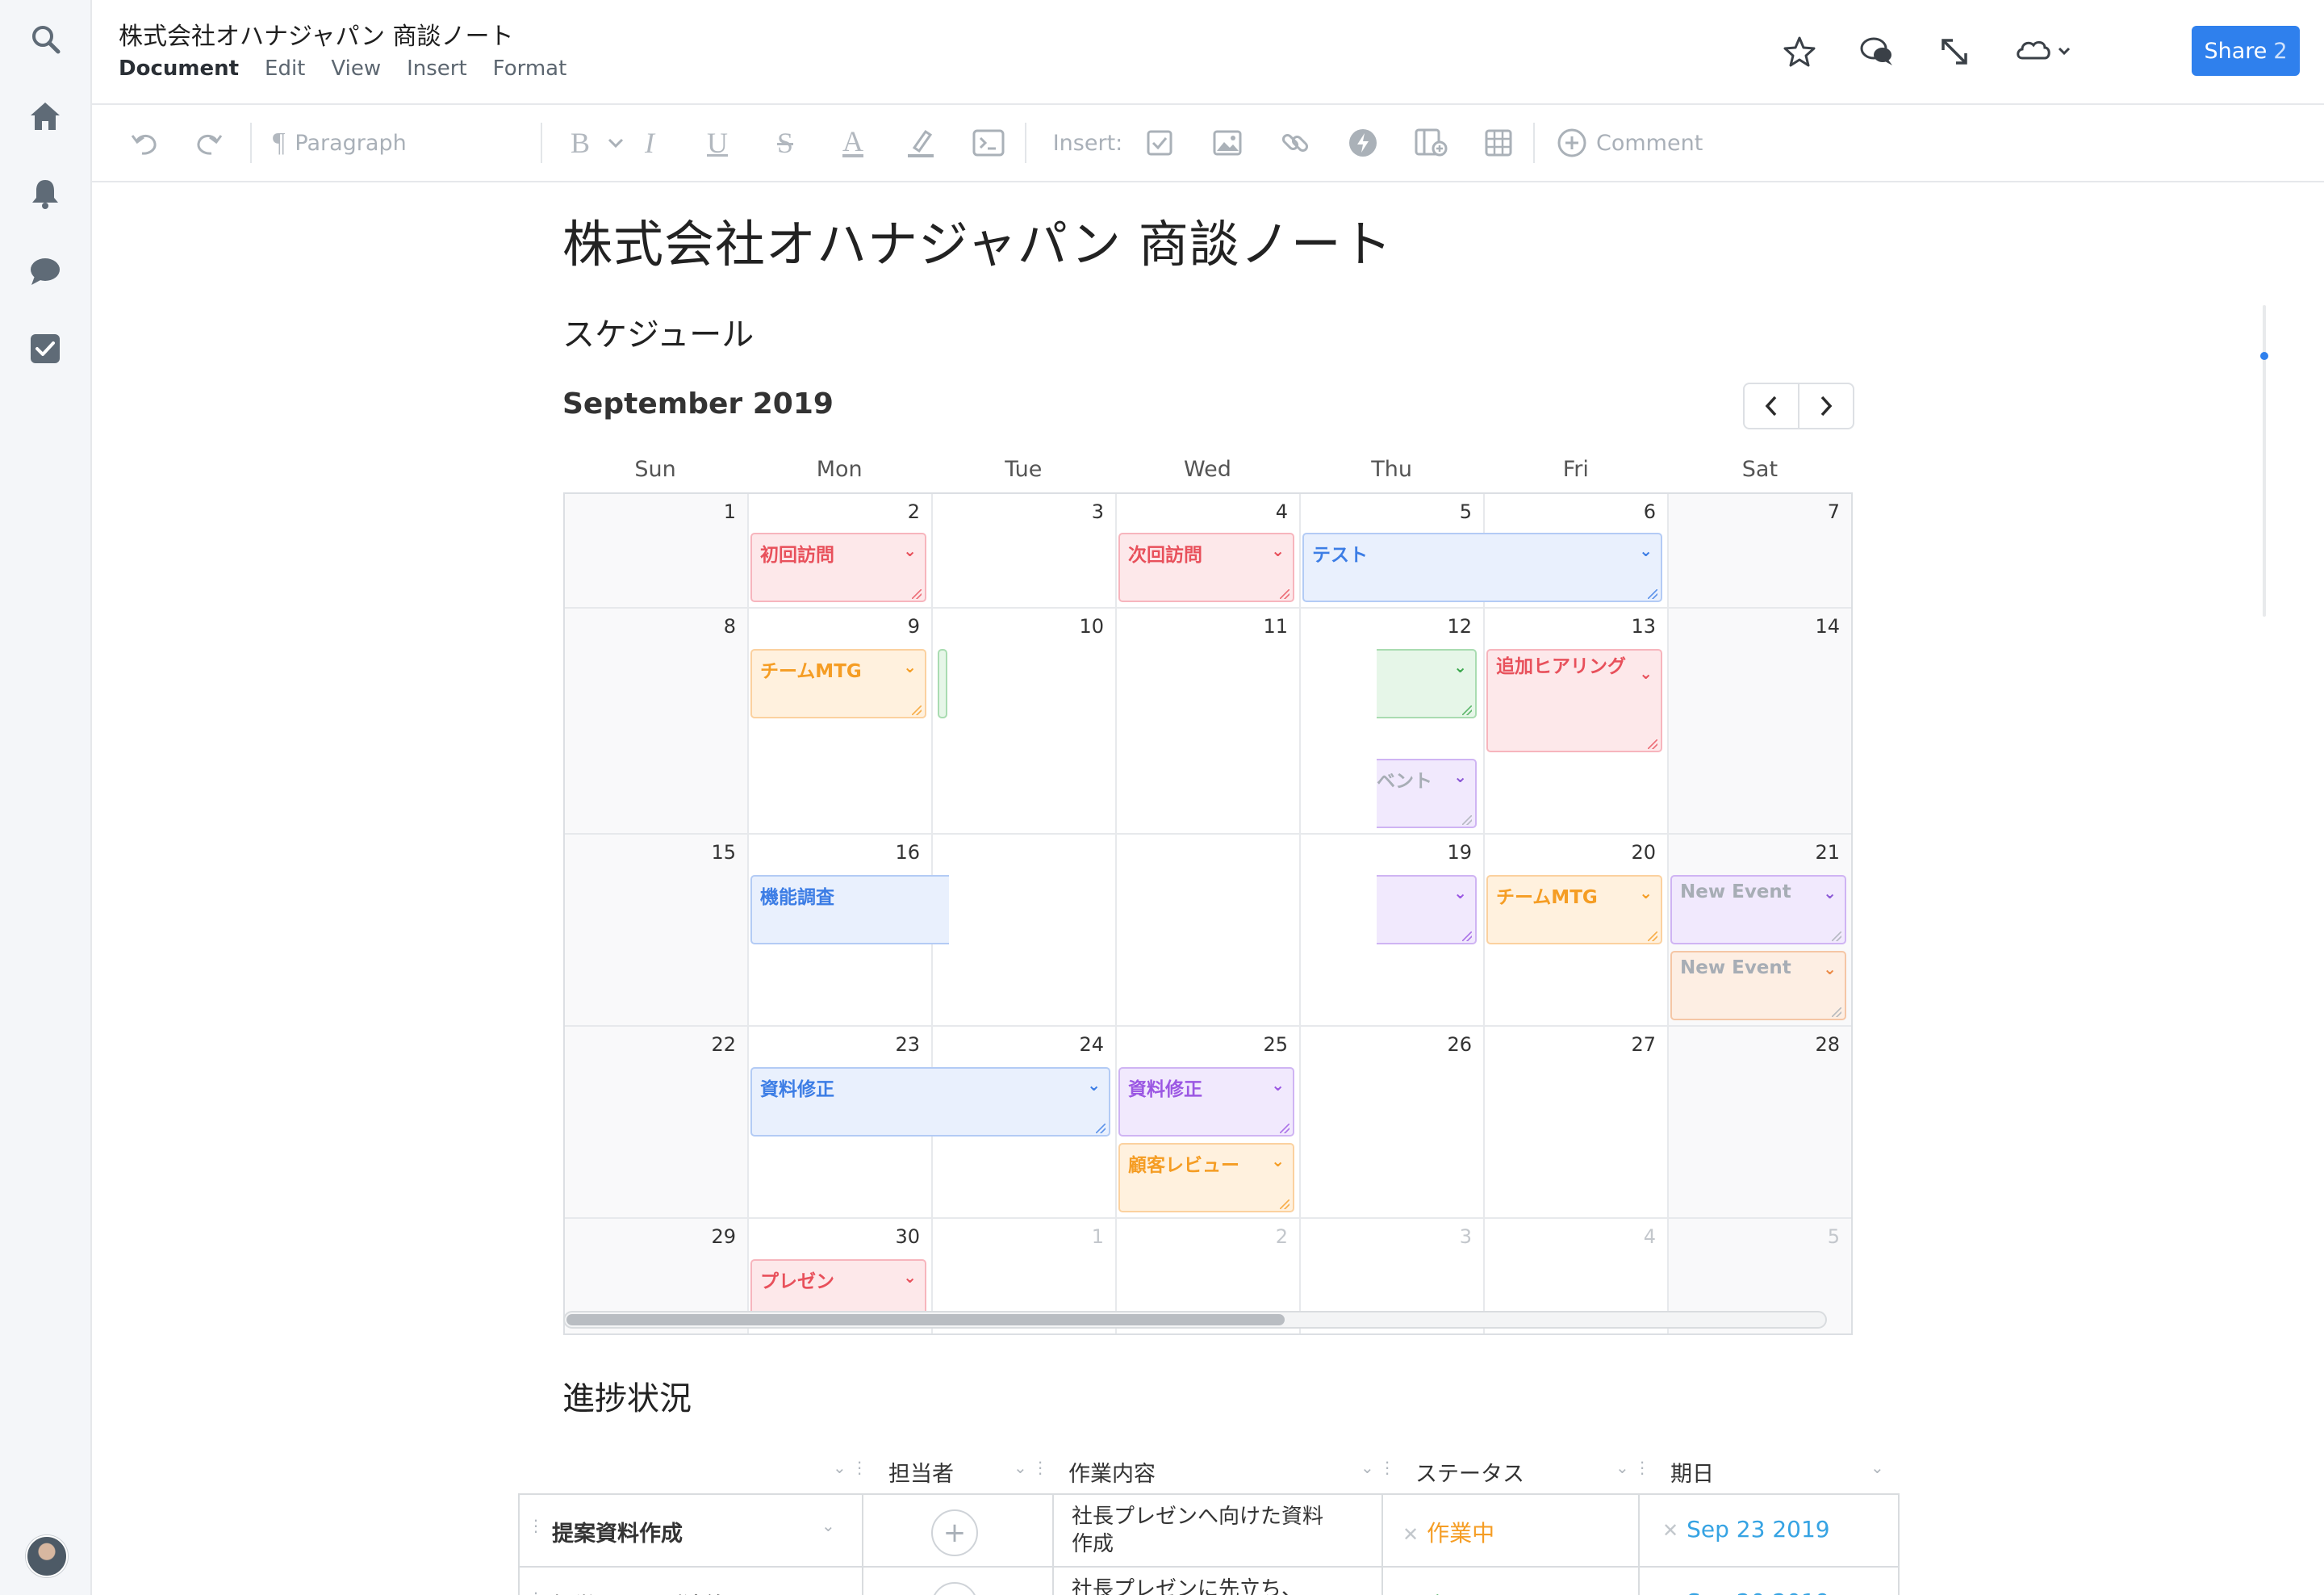  What do you see at coordinates (988, 143) in the screenshot?
I see `code-block-button` at bounding box center [988, 143].